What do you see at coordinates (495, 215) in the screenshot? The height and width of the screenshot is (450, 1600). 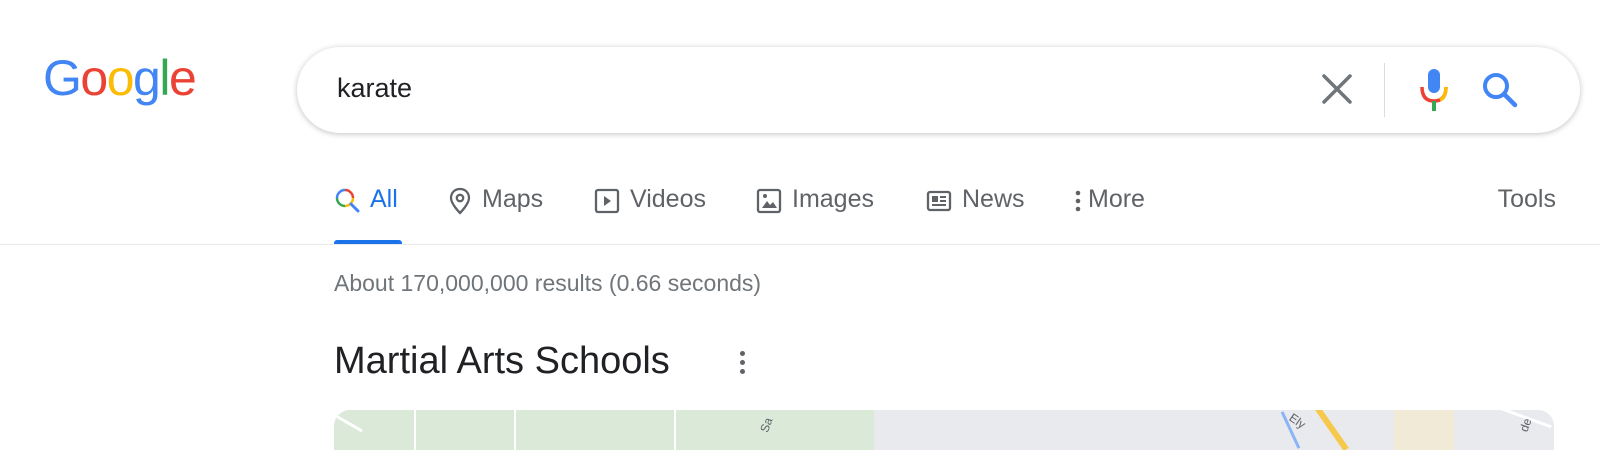 I see `tab-maps: Maps` at bounding box center [495, 215].